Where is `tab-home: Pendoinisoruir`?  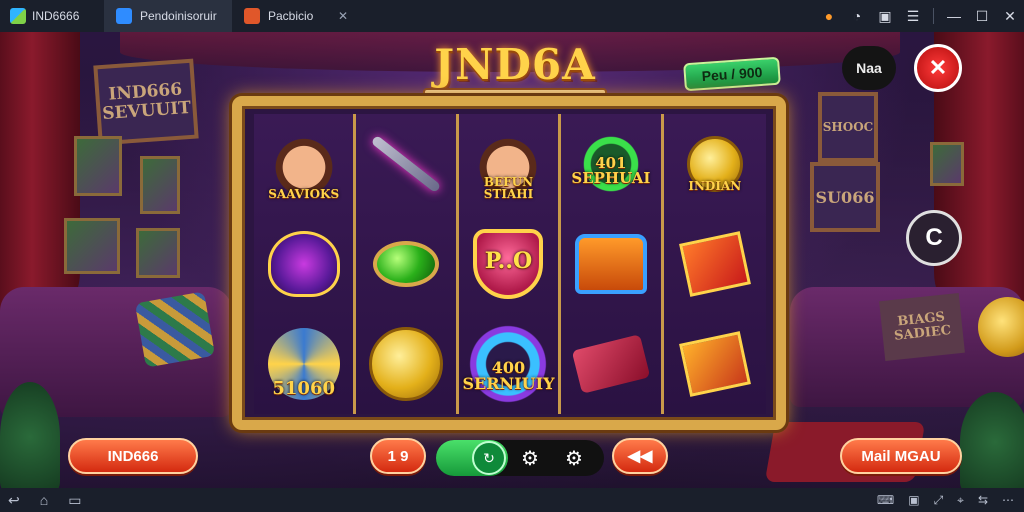
tab-home: Pendoinisoruir is located at coordinates (168, 16).